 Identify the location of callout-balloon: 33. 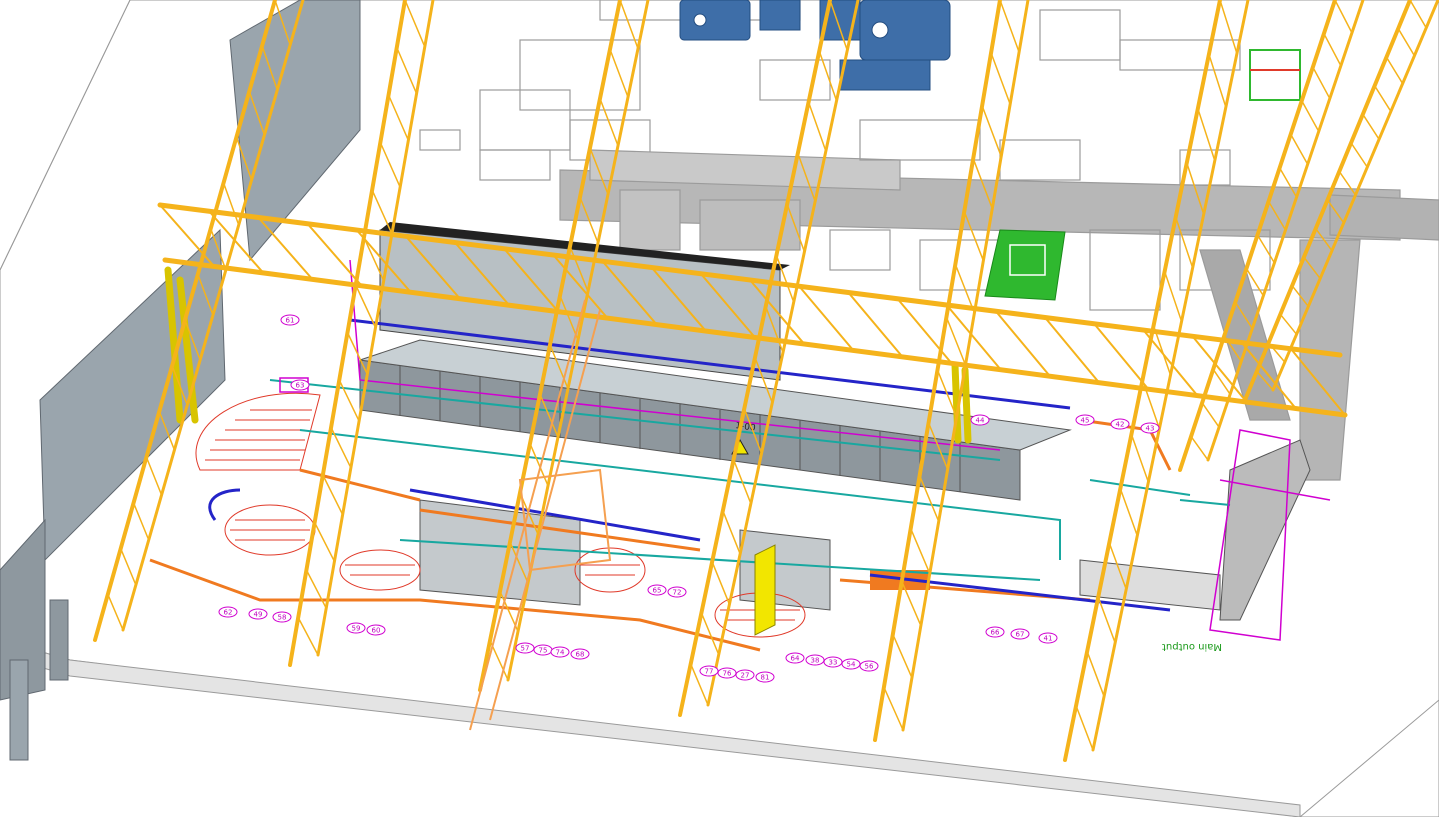
(833, 662).